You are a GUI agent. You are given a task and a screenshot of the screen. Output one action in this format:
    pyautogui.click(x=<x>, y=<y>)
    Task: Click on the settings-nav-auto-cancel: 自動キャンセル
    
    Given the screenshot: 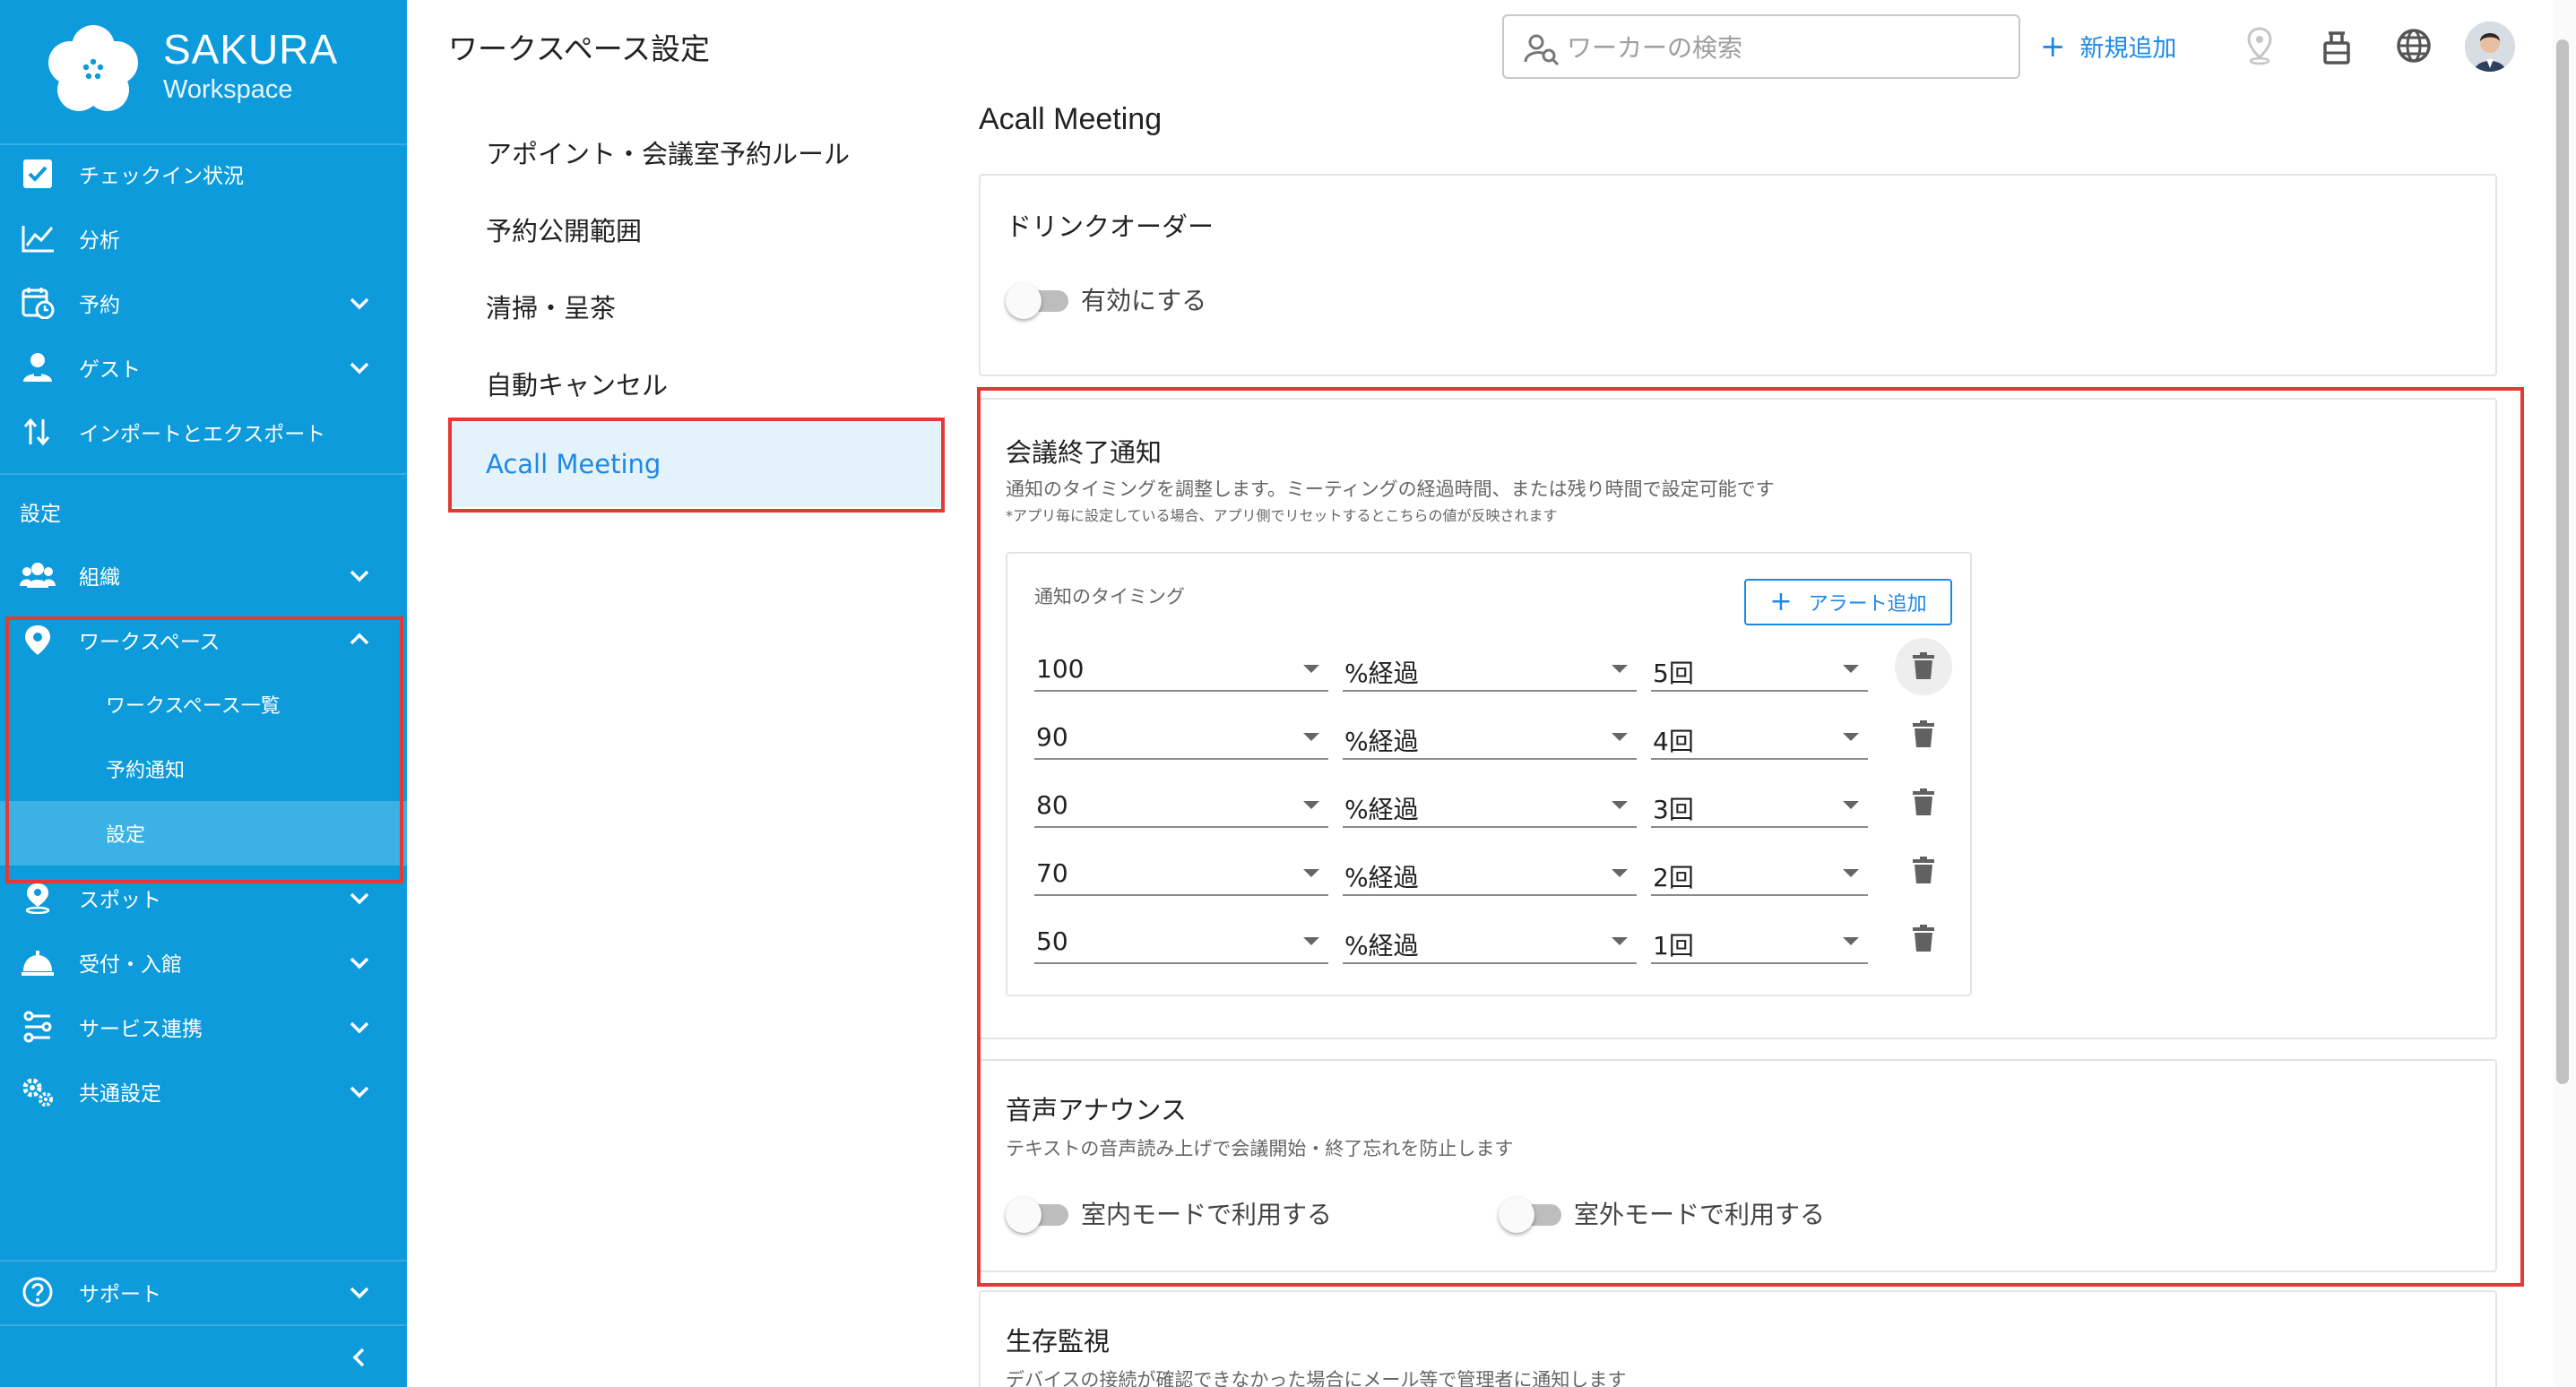 What is the action you would take?
    pyautogui.click(x=696, y=383)
    